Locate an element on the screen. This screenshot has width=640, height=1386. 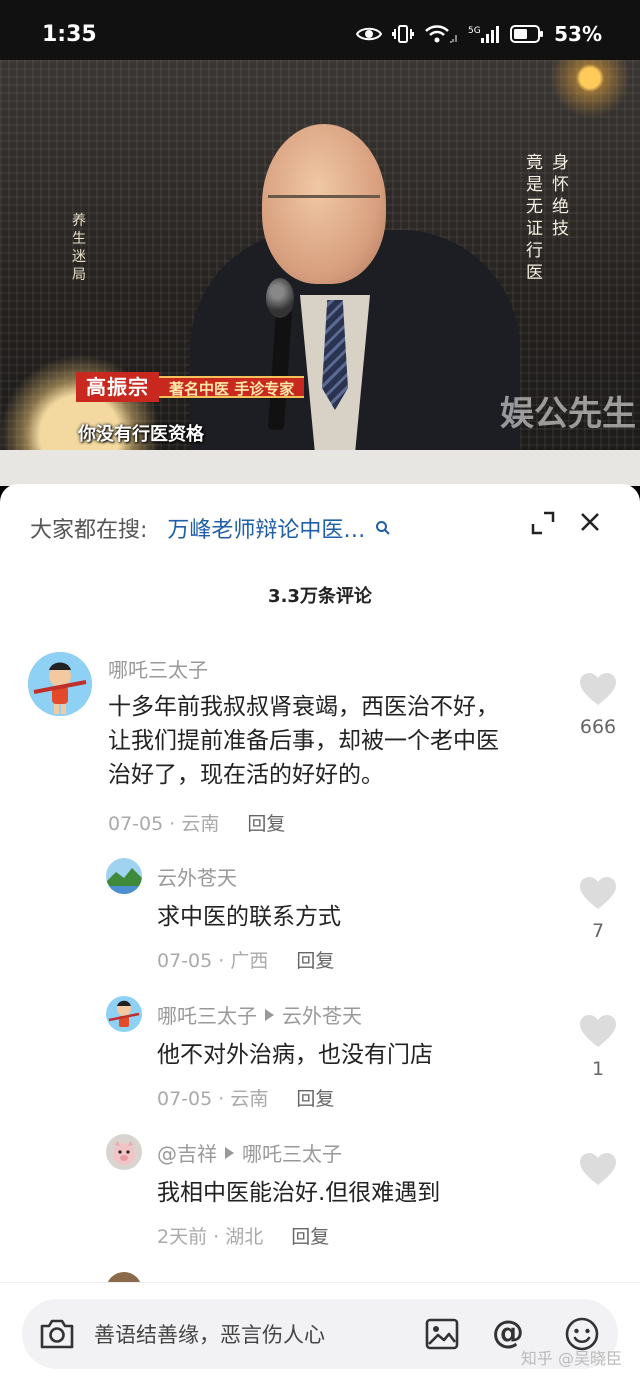
comment-text: 求中医的联系方式 is located at coordinates (249, 917).